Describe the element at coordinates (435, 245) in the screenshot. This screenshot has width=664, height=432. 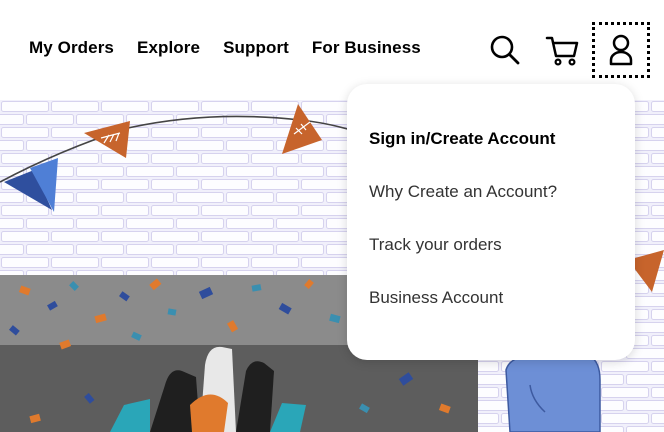
I see `menu-item-track-orders: Track your orders` at that location.